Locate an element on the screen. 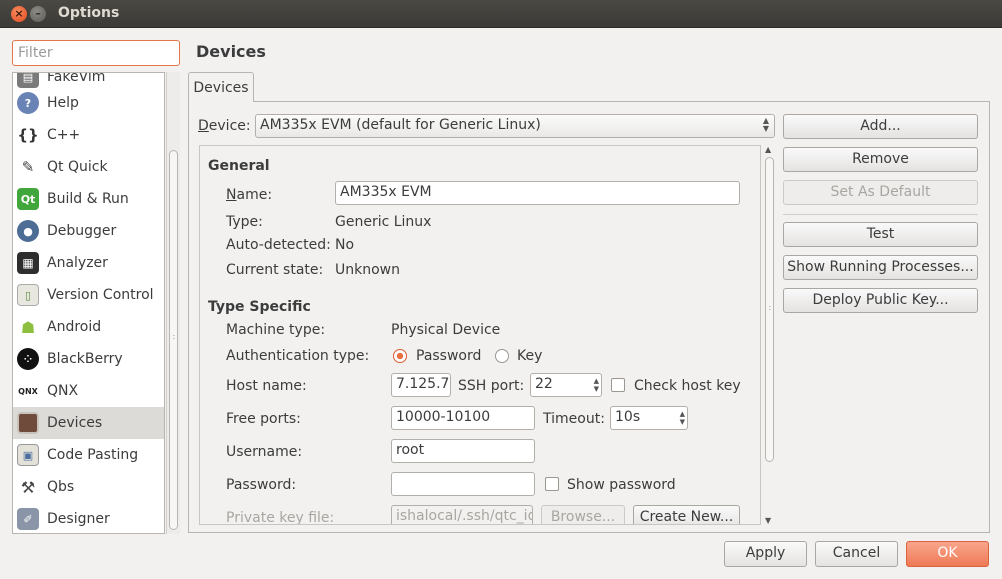 This screenshot has height=579, width=1002. qt-quick-icon: ✎ is located at coordinates (28, 167).